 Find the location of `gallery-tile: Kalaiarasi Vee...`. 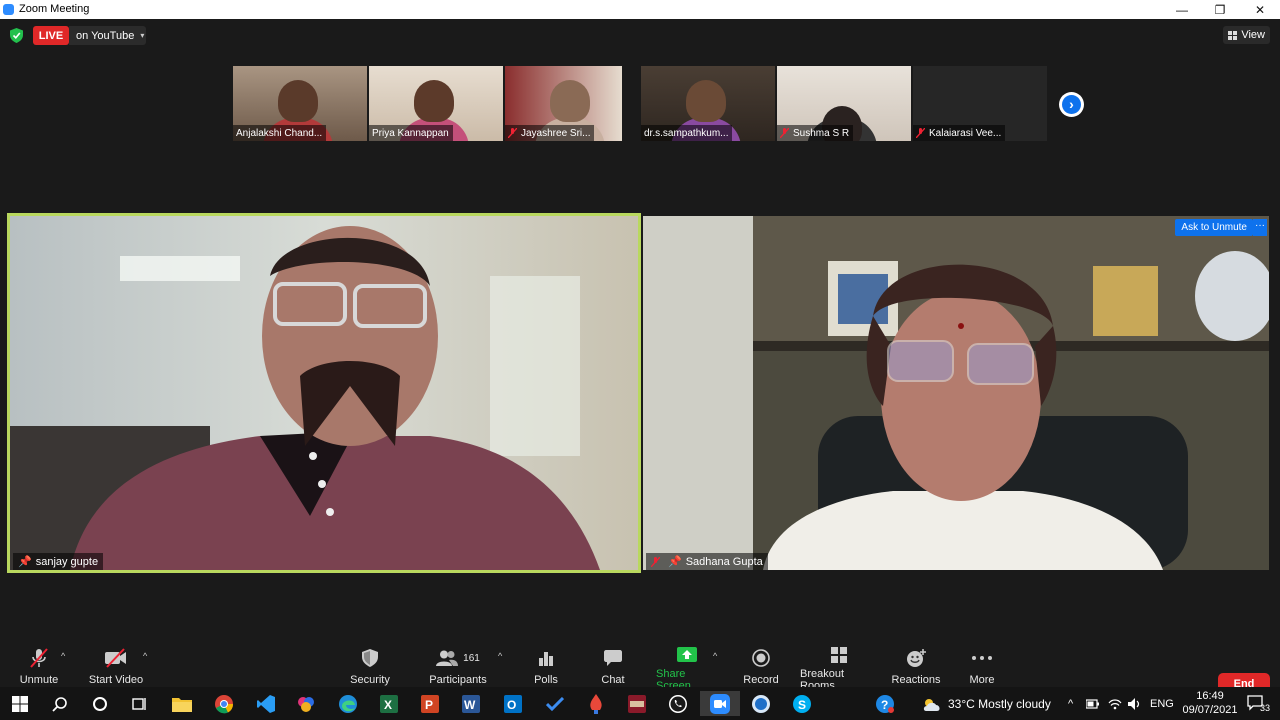

gallery-tile: Kalaiarasi Vee... is located at coordinates (980, 103).